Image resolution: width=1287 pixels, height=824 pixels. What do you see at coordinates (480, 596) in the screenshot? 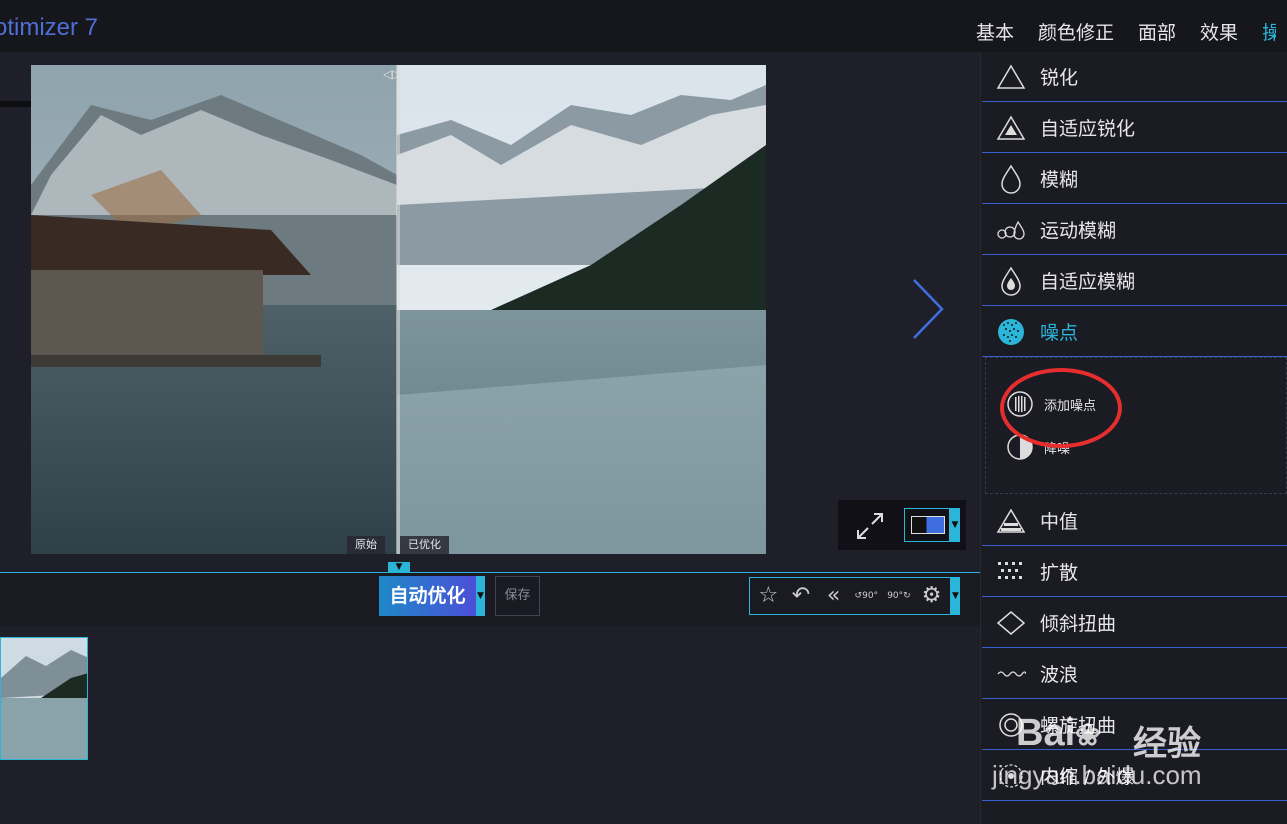
I see `auto-optimize-dropdown-icon: ▼` at bounding box center [480, 596].